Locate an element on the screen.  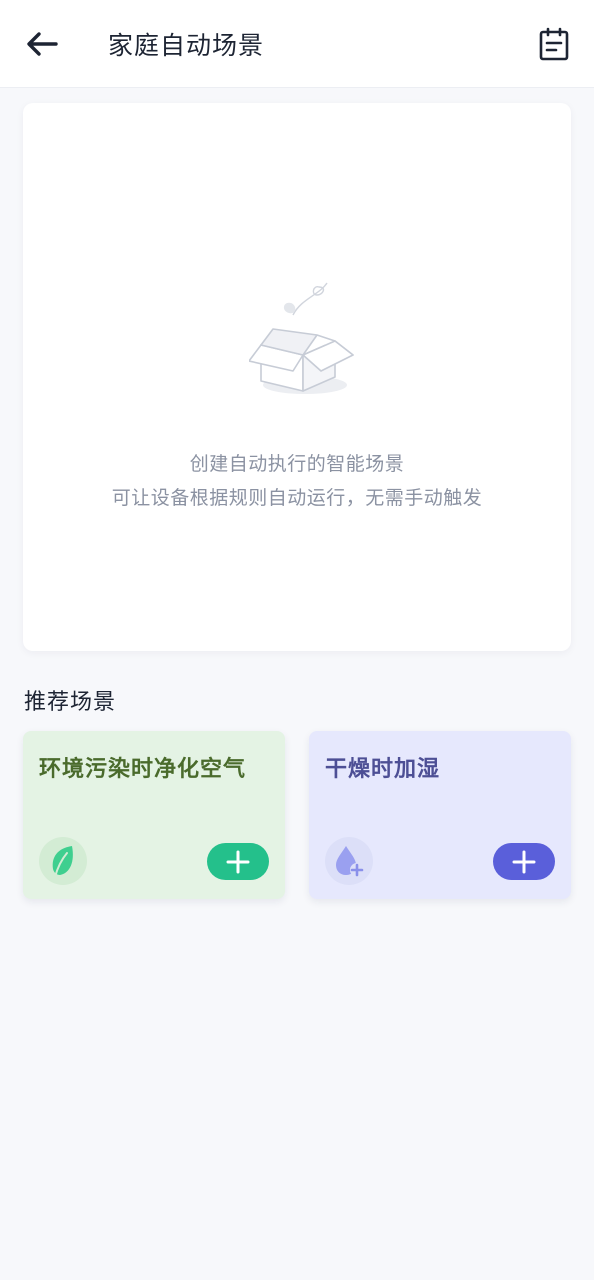
empty-state-line-2: 可让设备根据规则自动运行，无需手动触发 is located at coordinates (297, 498).